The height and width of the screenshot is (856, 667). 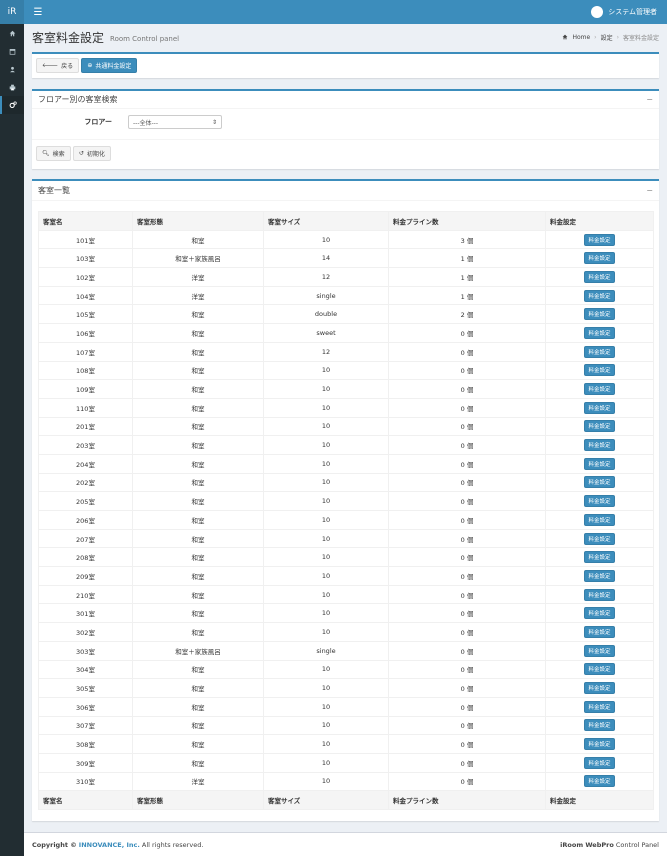 What do you see at coordinates (58, 65) in the screenshot?
I see `back-button: 🡐 戻る` at bounding box center [58, 65].